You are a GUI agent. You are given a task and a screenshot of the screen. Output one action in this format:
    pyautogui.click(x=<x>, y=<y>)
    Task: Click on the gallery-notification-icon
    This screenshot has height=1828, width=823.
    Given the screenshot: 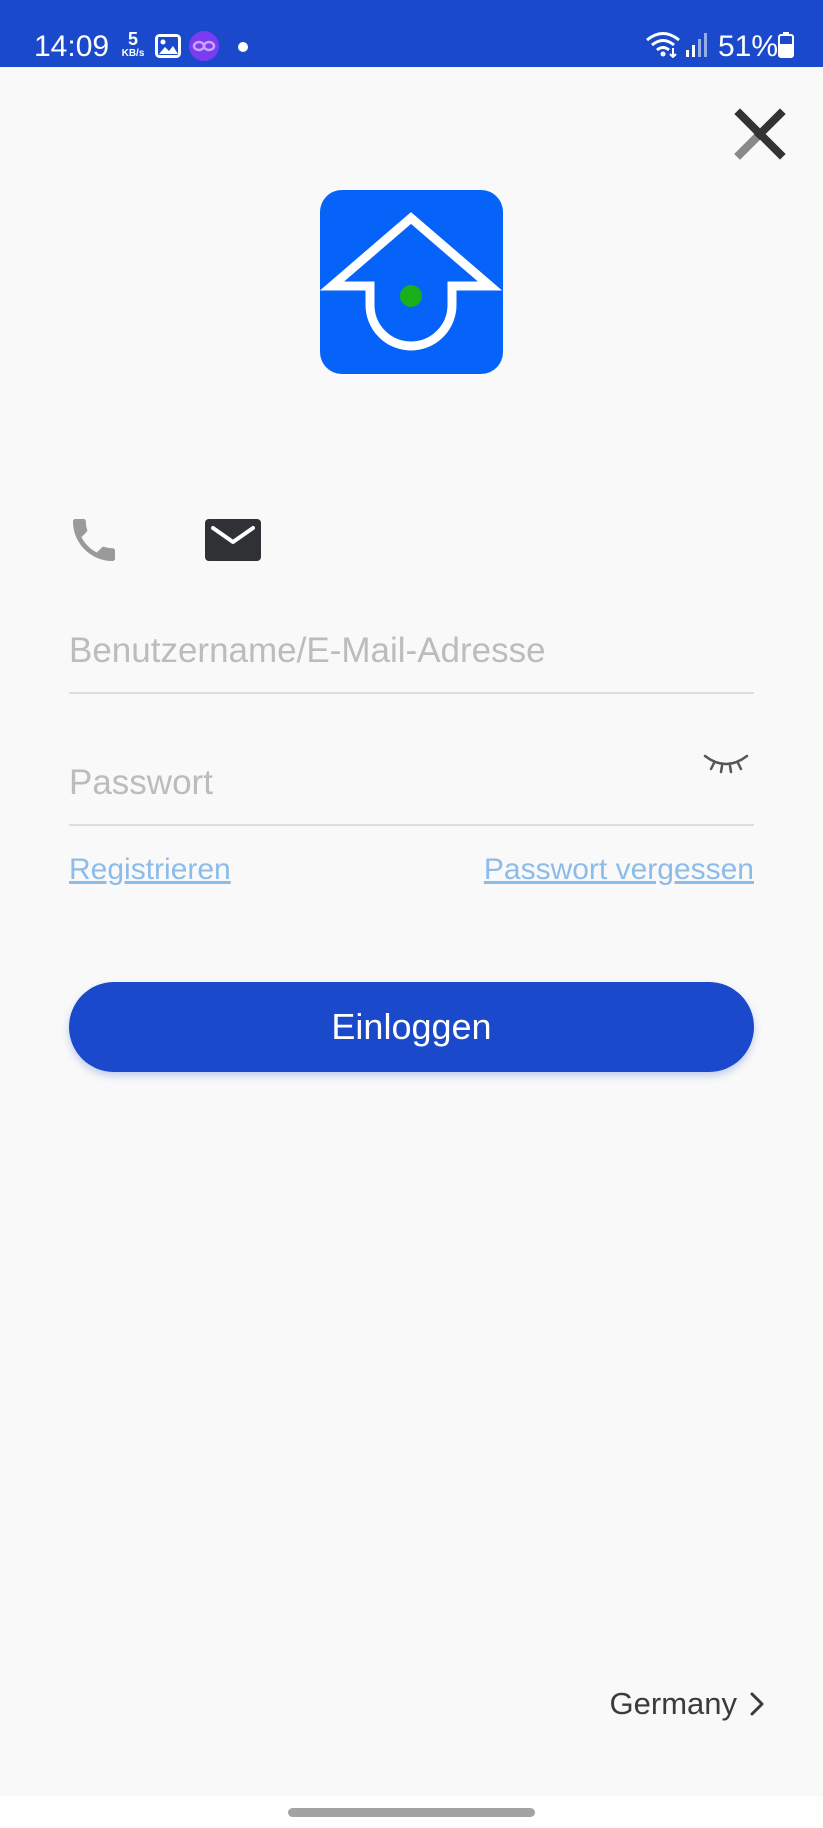 What is the action you would take?
    pyautogui.click(x=168, y=46)
    